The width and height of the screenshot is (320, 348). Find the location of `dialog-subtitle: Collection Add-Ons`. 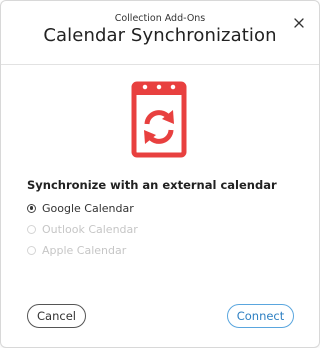

dialog-subtitle: Collection Add-Ons is located at coordinates (160, 18).